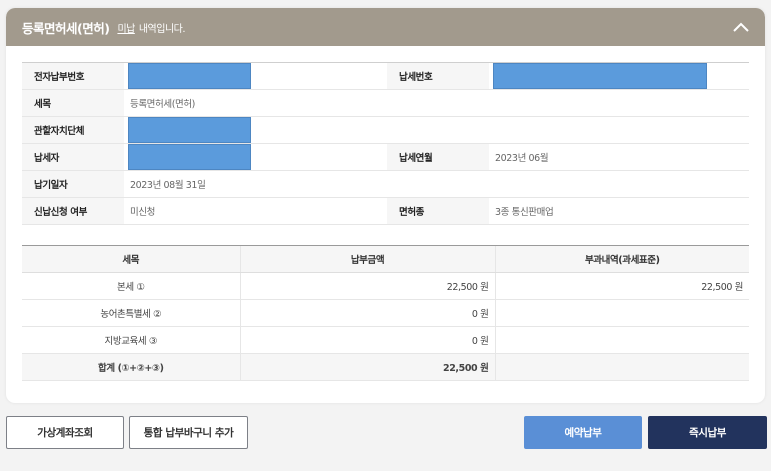 This screenshot has width=771, height=471. What do you see at coordinates (367, 259) in the screenshot?
I see `col-header-amount: 납부금액` at bounding box center [367, 259].